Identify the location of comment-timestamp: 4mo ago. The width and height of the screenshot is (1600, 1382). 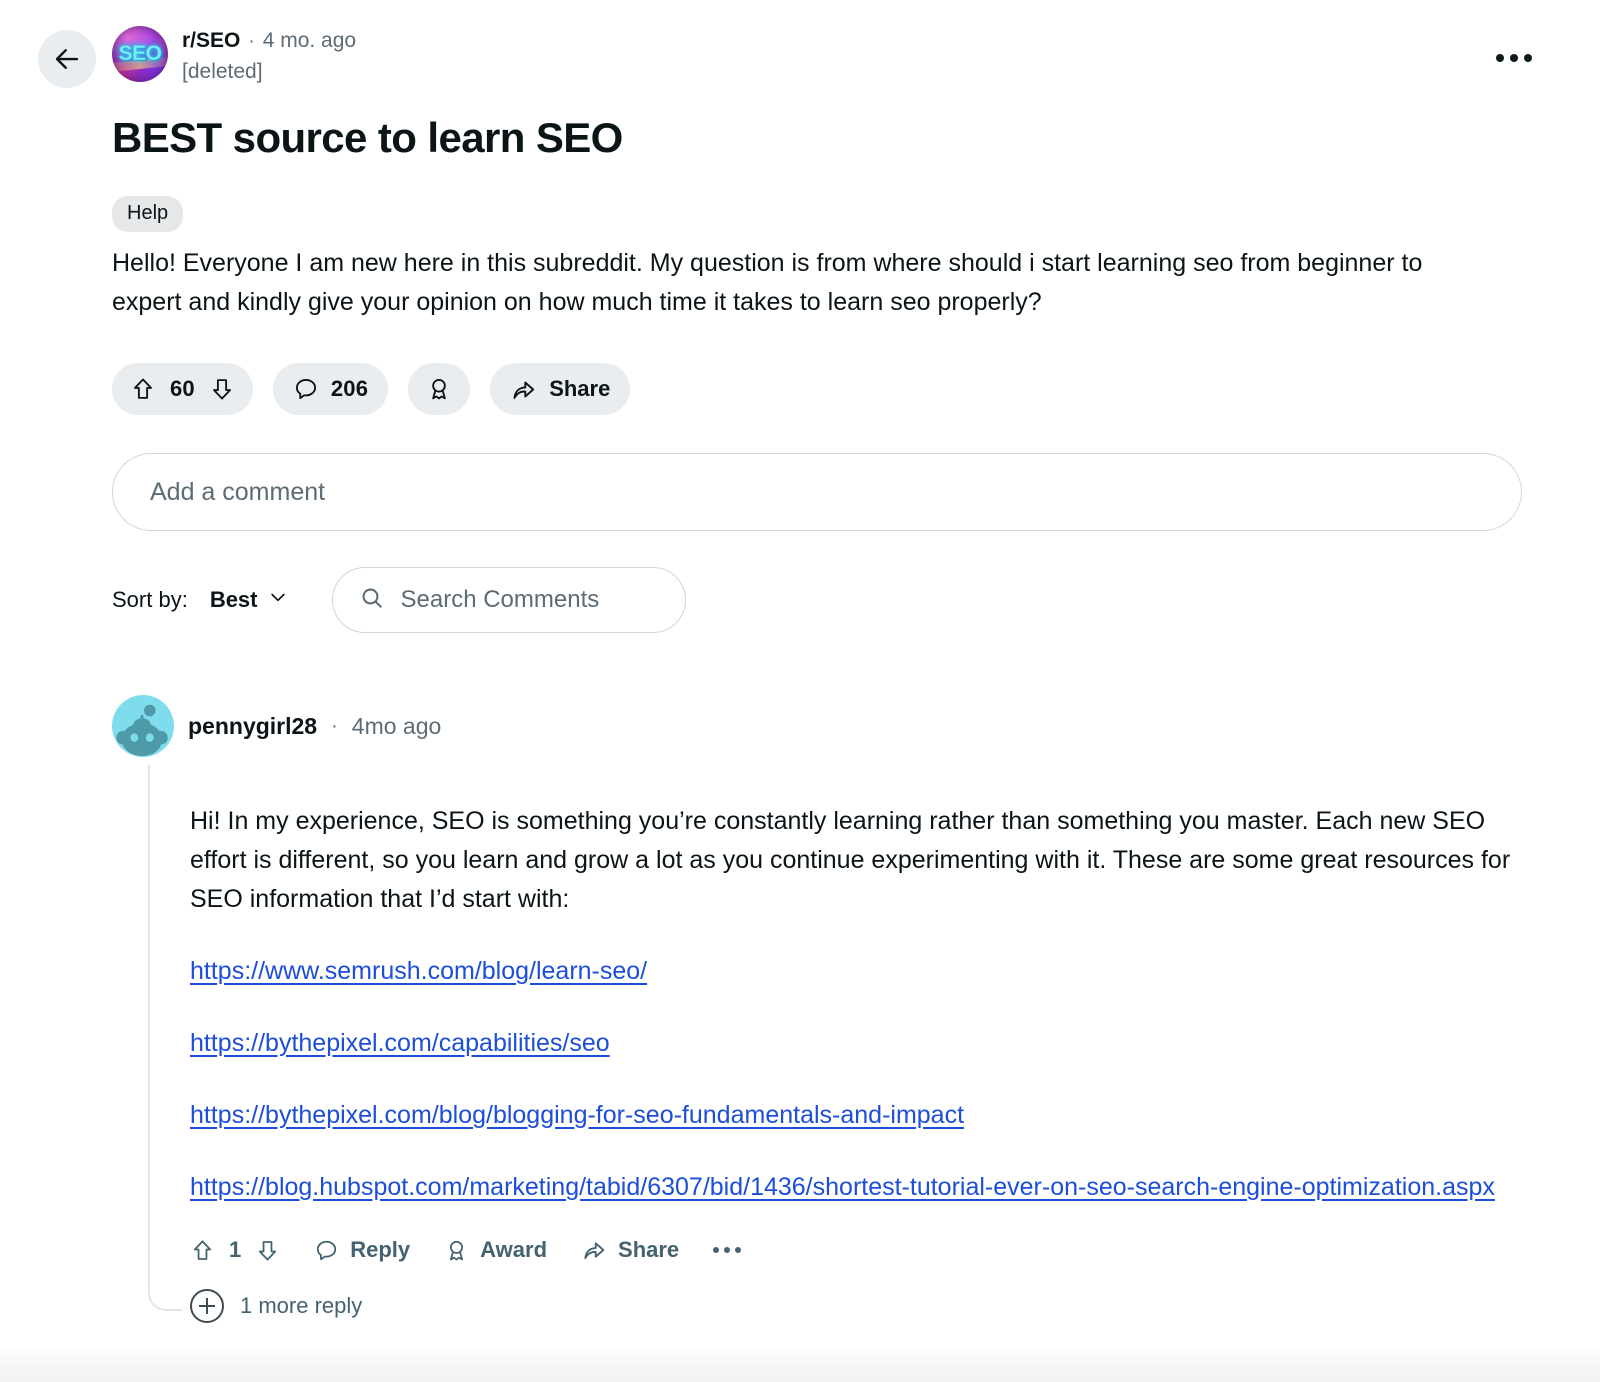
(396, 725).